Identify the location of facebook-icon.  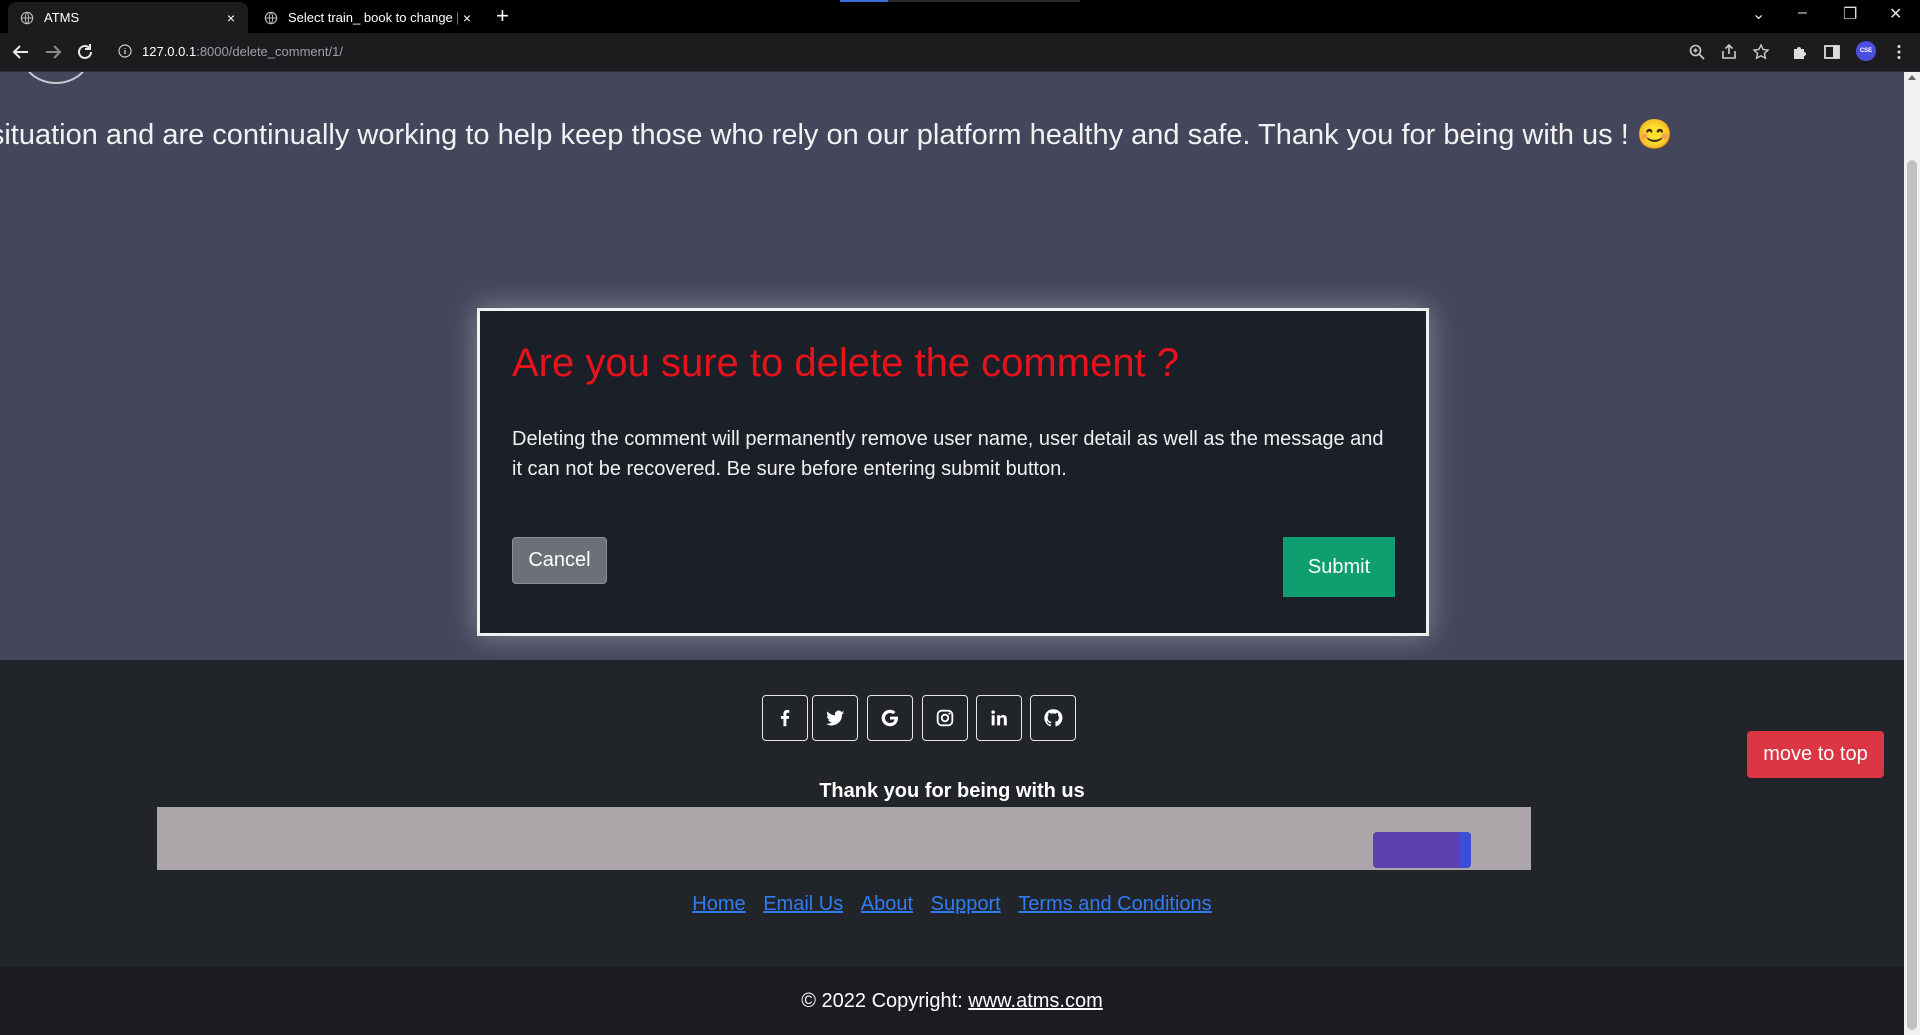
(785, 718).